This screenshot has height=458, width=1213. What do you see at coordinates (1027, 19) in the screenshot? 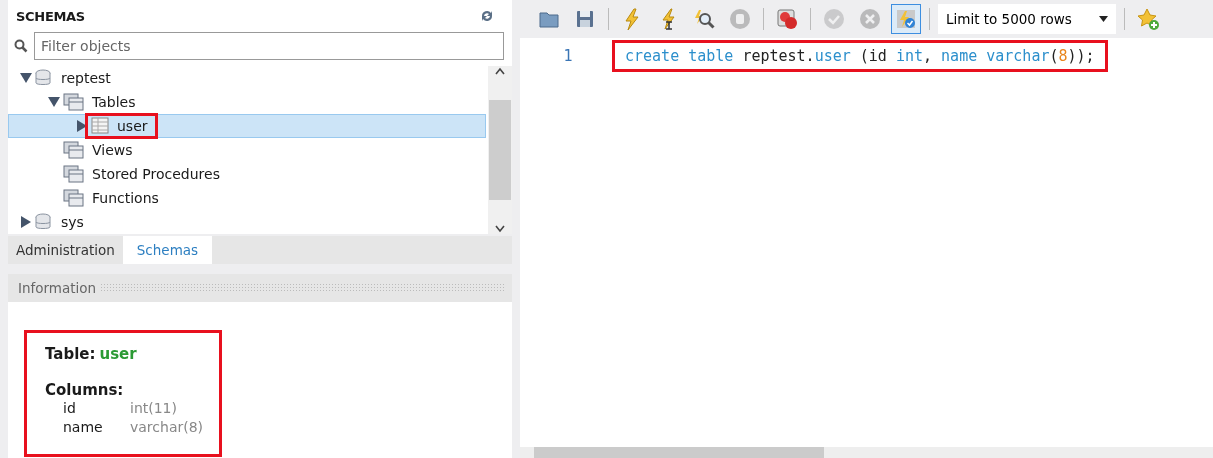
I see `limit-dropdown: Limit to 5000 rows` at bounding box center [1027, 19].